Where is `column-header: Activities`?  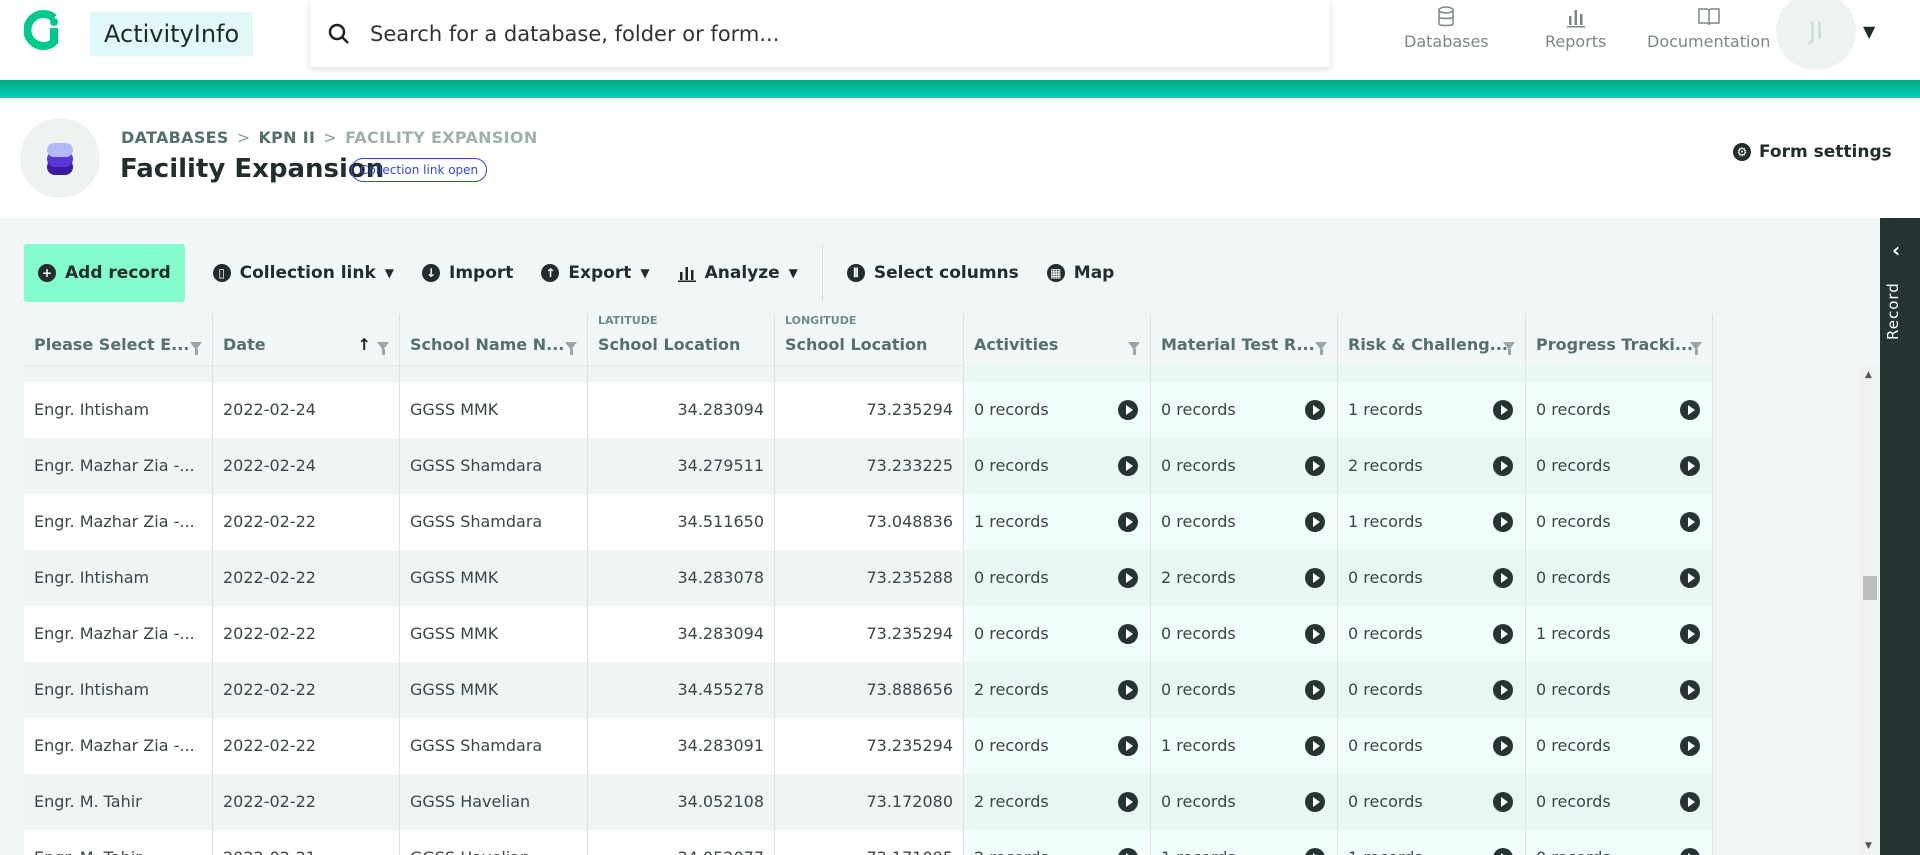 column-header: Activities is located at coordinates (1057, 340).